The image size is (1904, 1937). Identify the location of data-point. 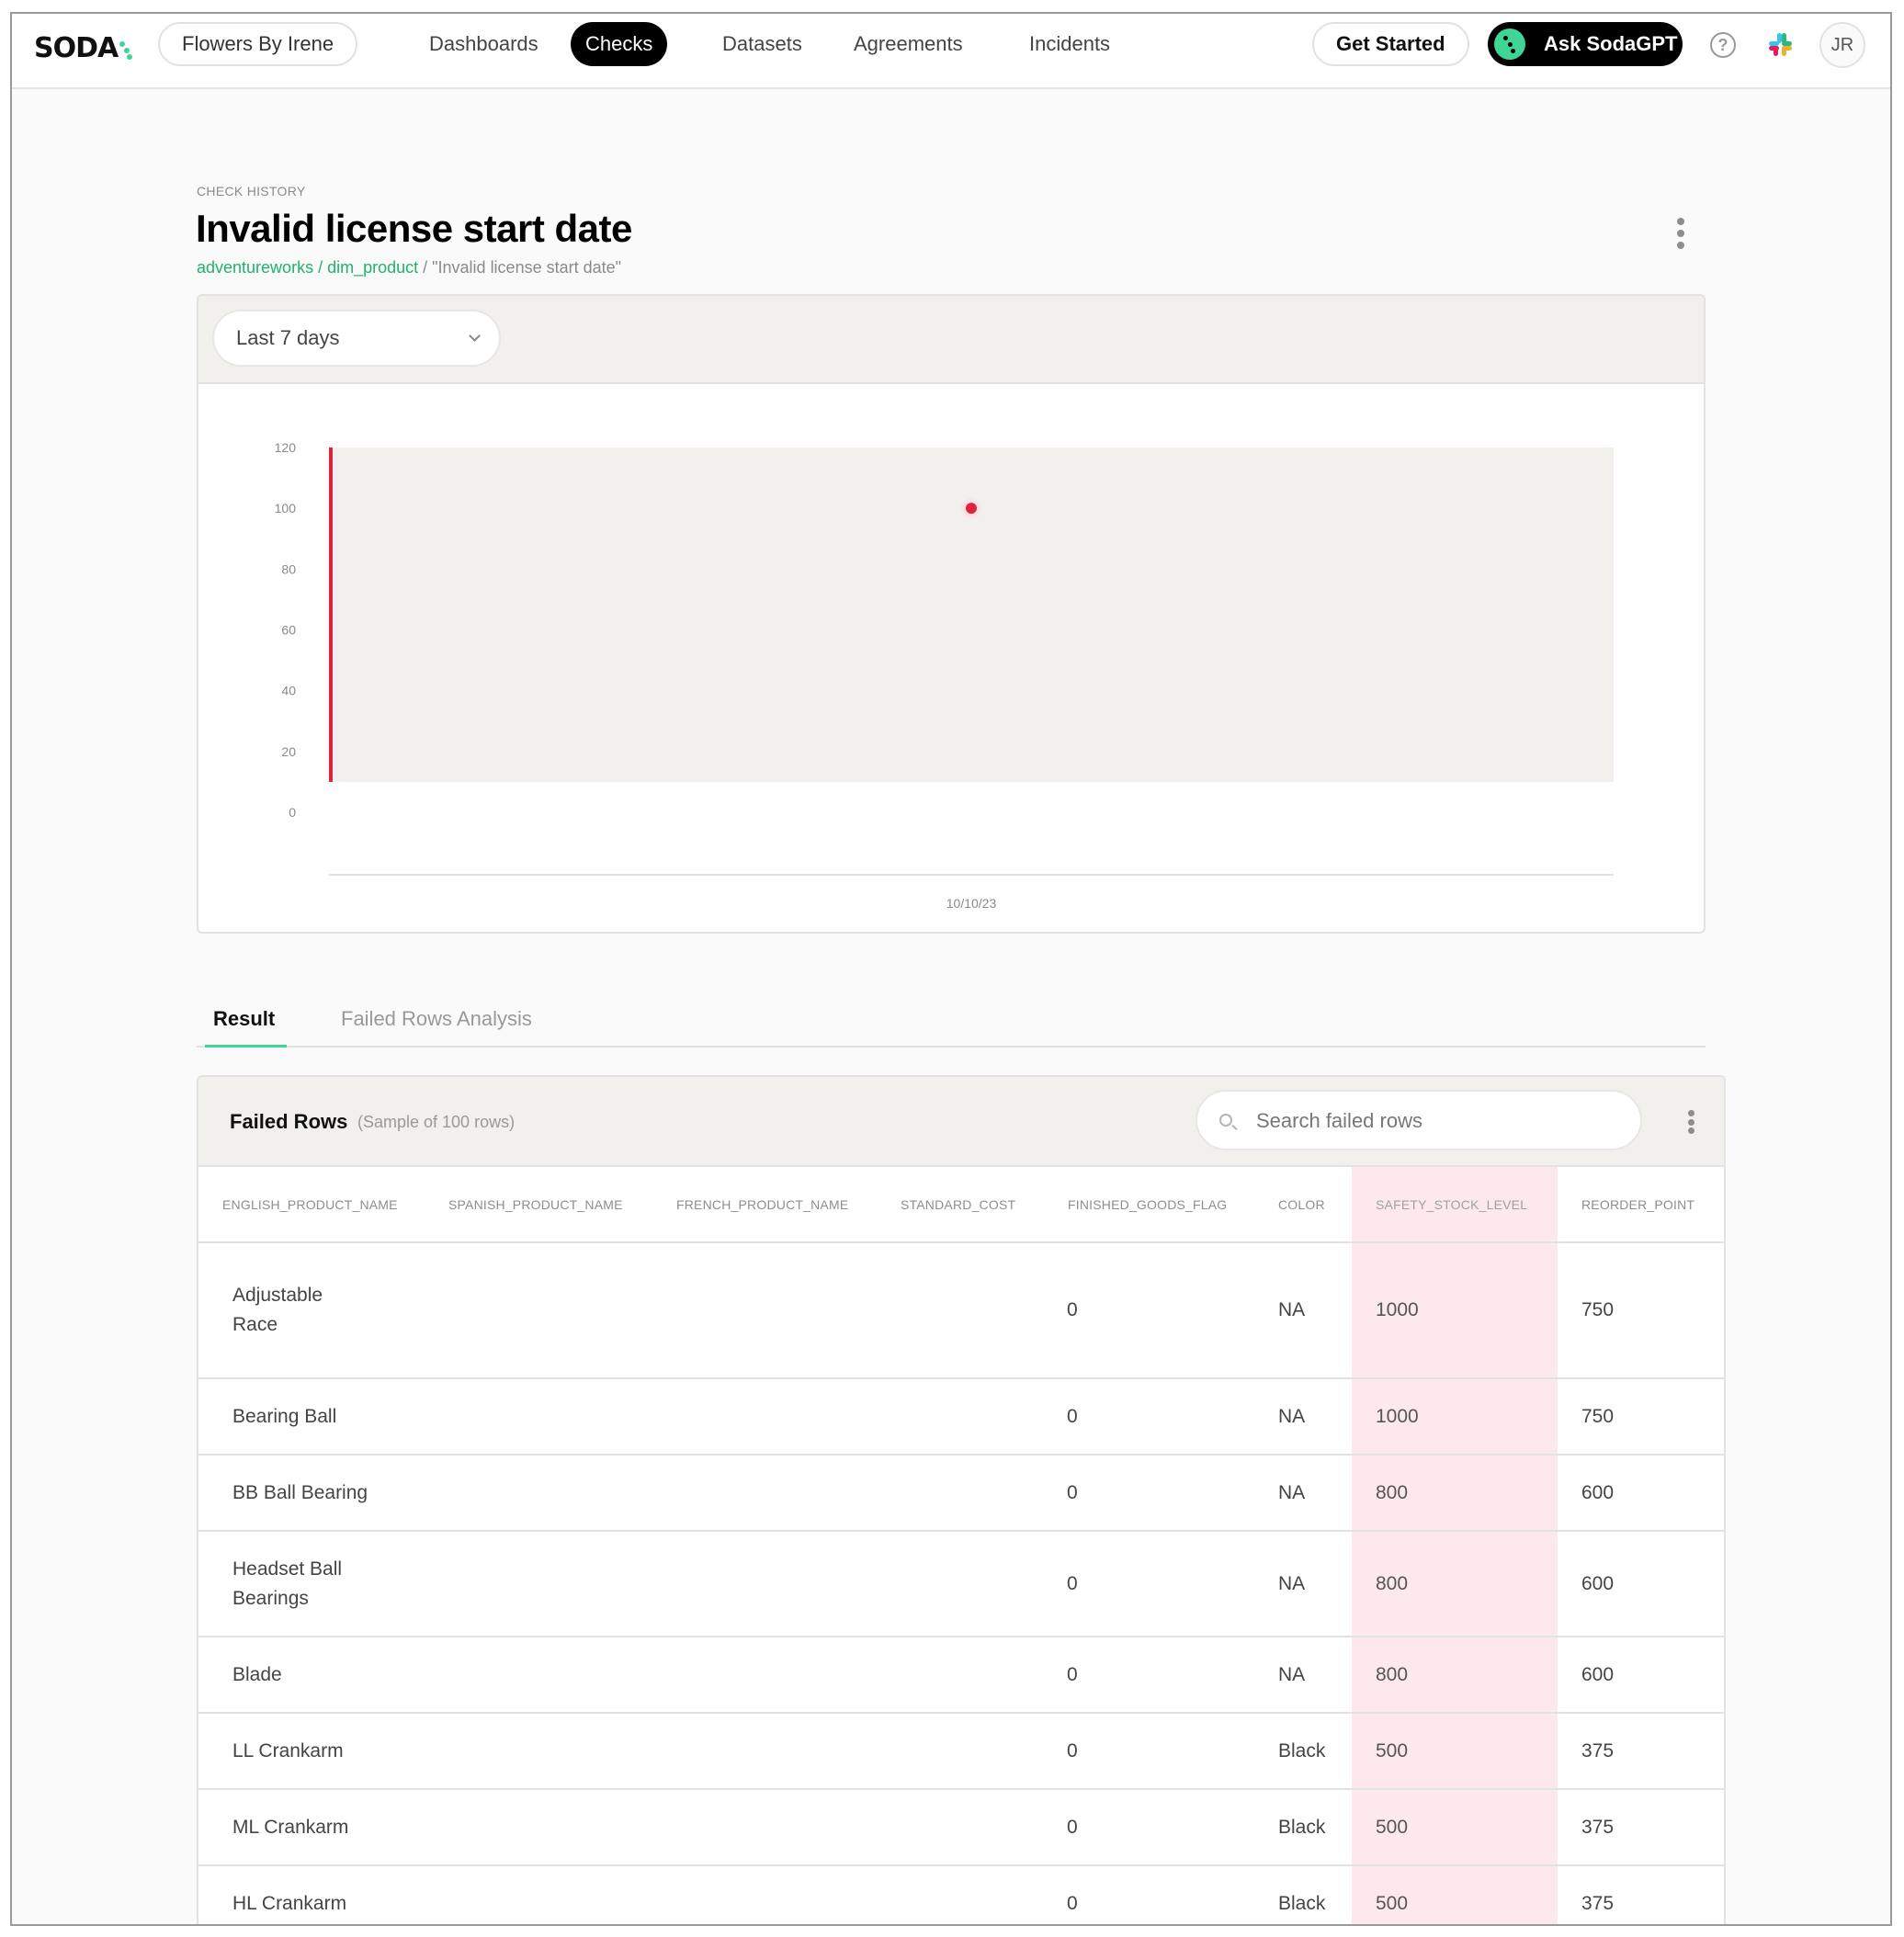
(971, 509).